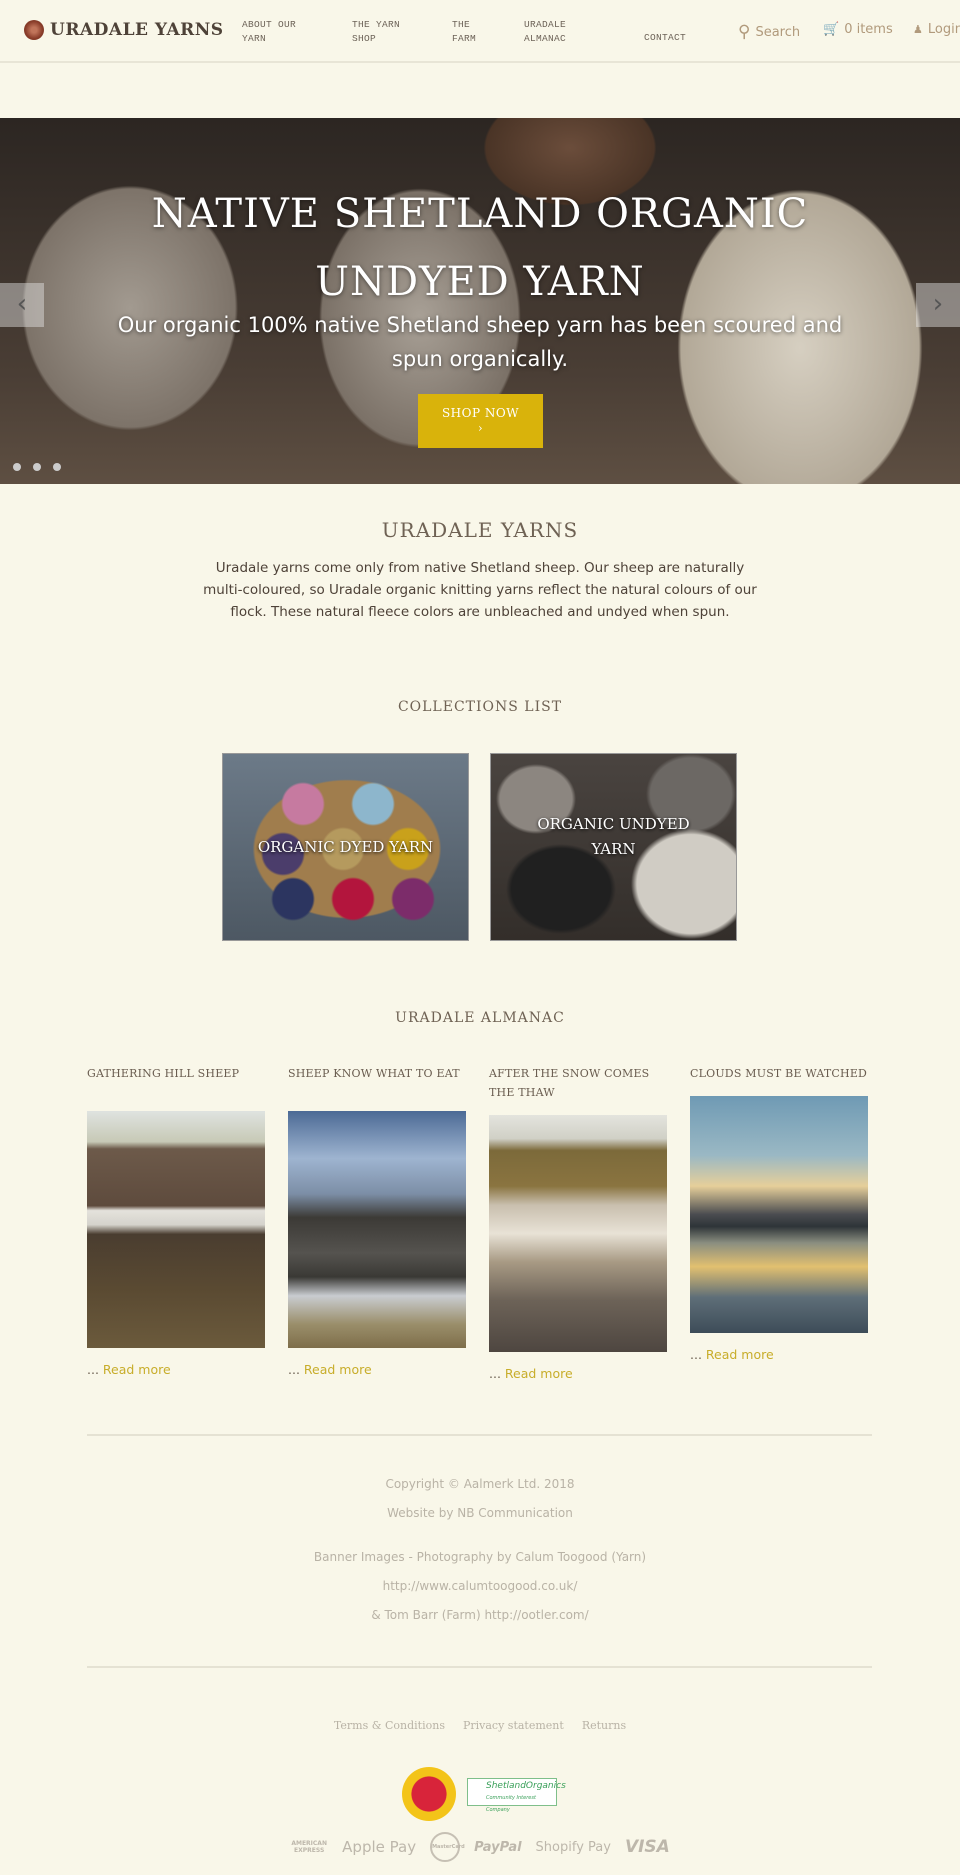  I want to click on cart-link: 🛒 0 items, so click(858, 29).